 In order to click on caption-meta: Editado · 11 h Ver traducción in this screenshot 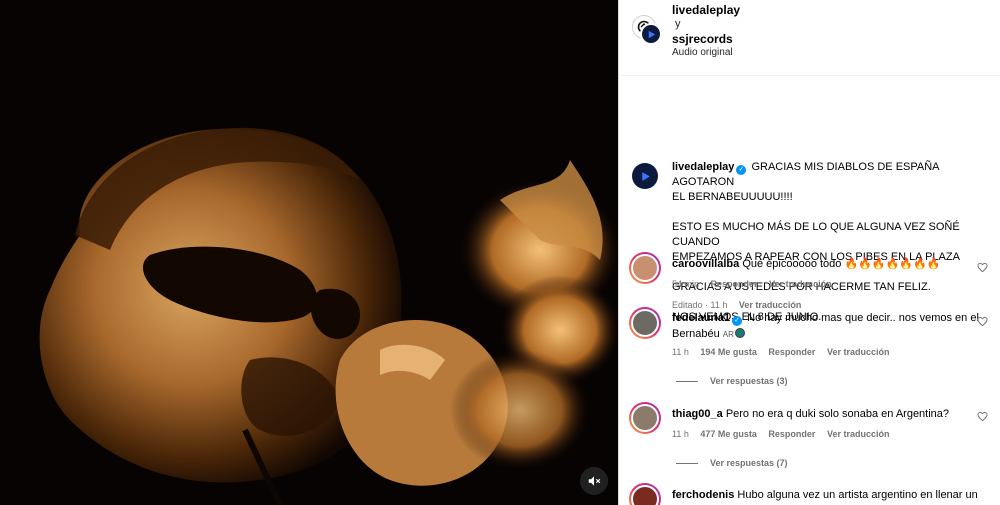, I will do `click(741, 305)`.